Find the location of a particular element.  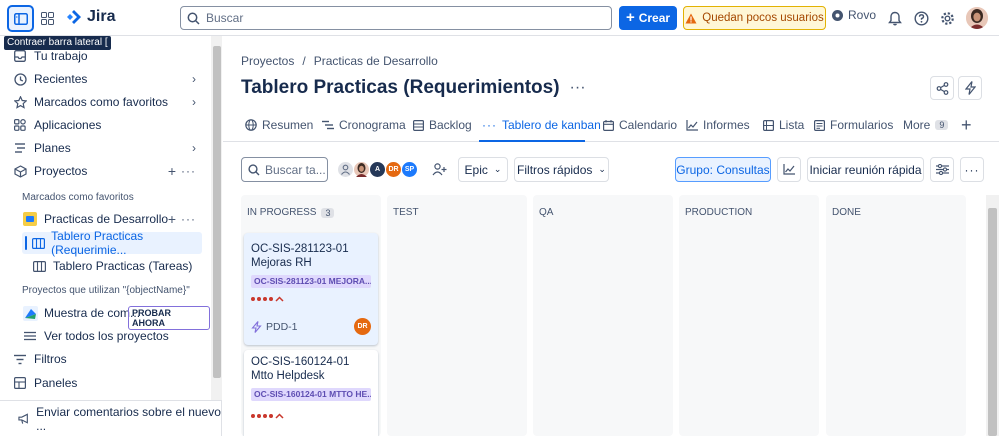

start-standup-label: Iniciar reunión rápida is located at coordinates (865, 169).